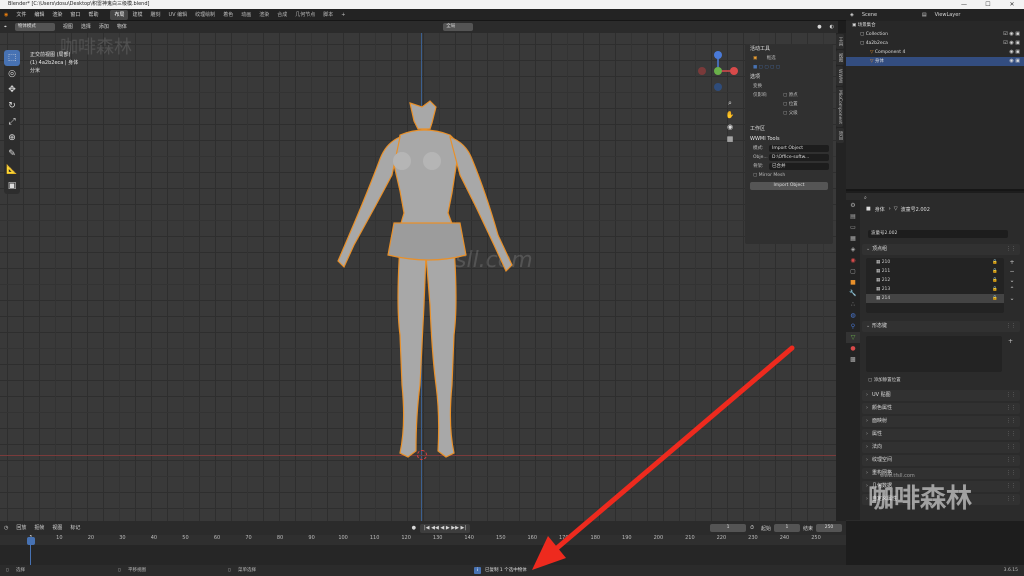 The width and height of the screenshot is (1024, 576). I want to click on transform-orientation: 全局, so click(458, 27).